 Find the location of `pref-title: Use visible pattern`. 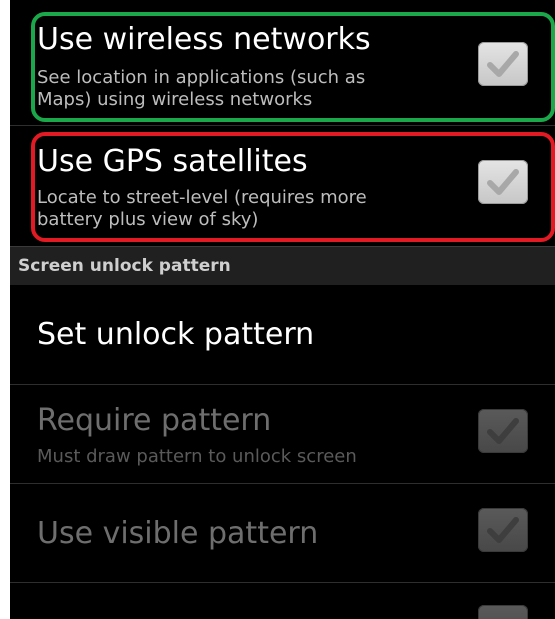

pref-title: Use visible pattern is located at coordinates (178, 533).